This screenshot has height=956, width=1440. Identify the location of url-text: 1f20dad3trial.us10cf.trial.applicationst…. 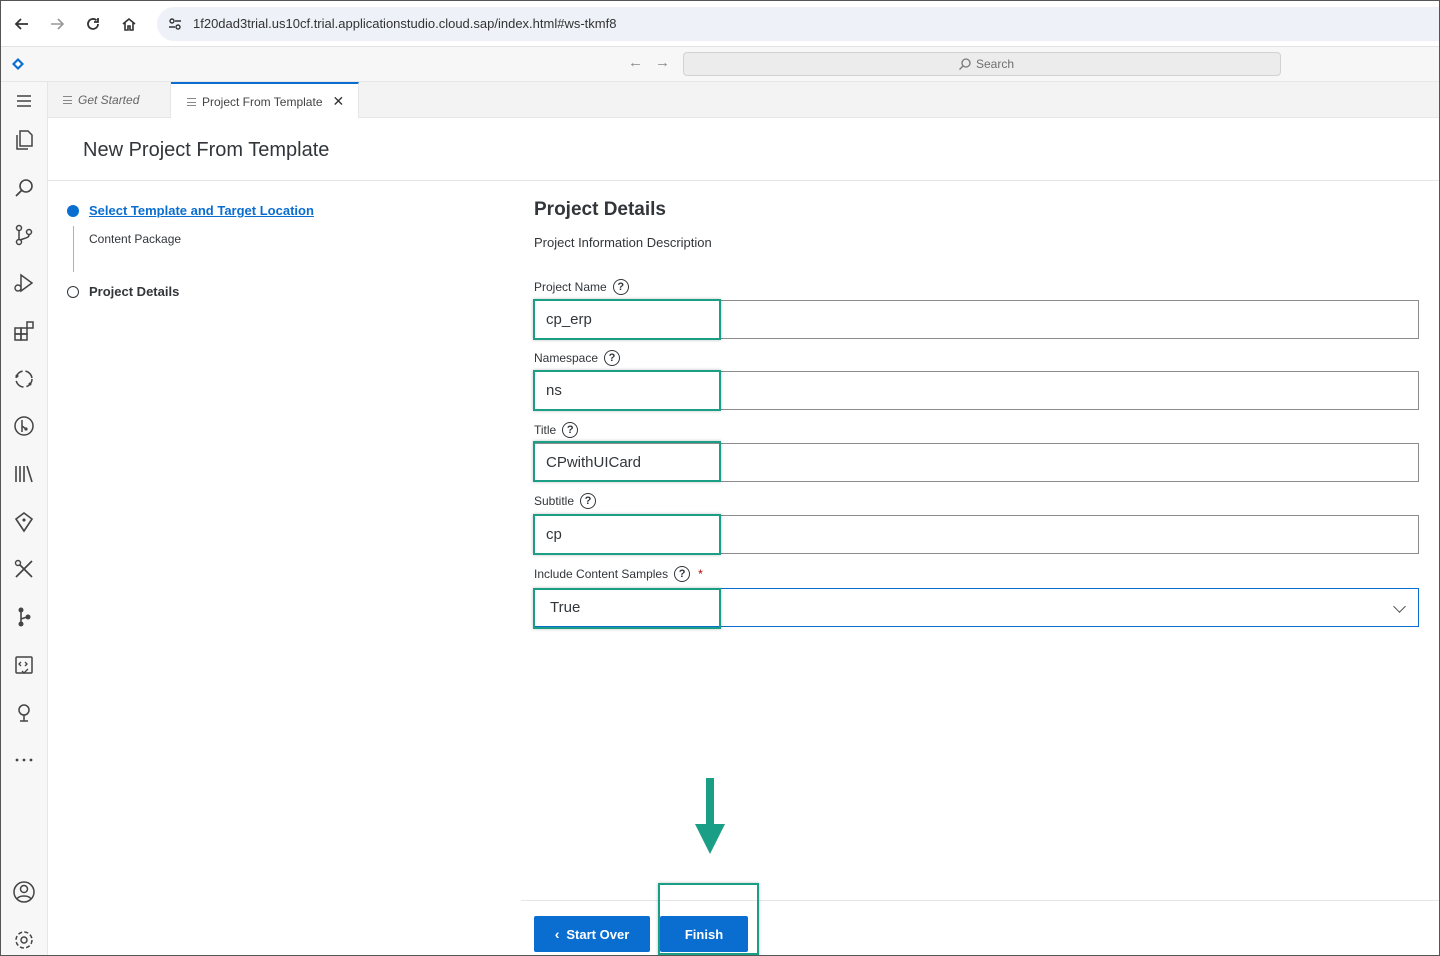
(405, 23).